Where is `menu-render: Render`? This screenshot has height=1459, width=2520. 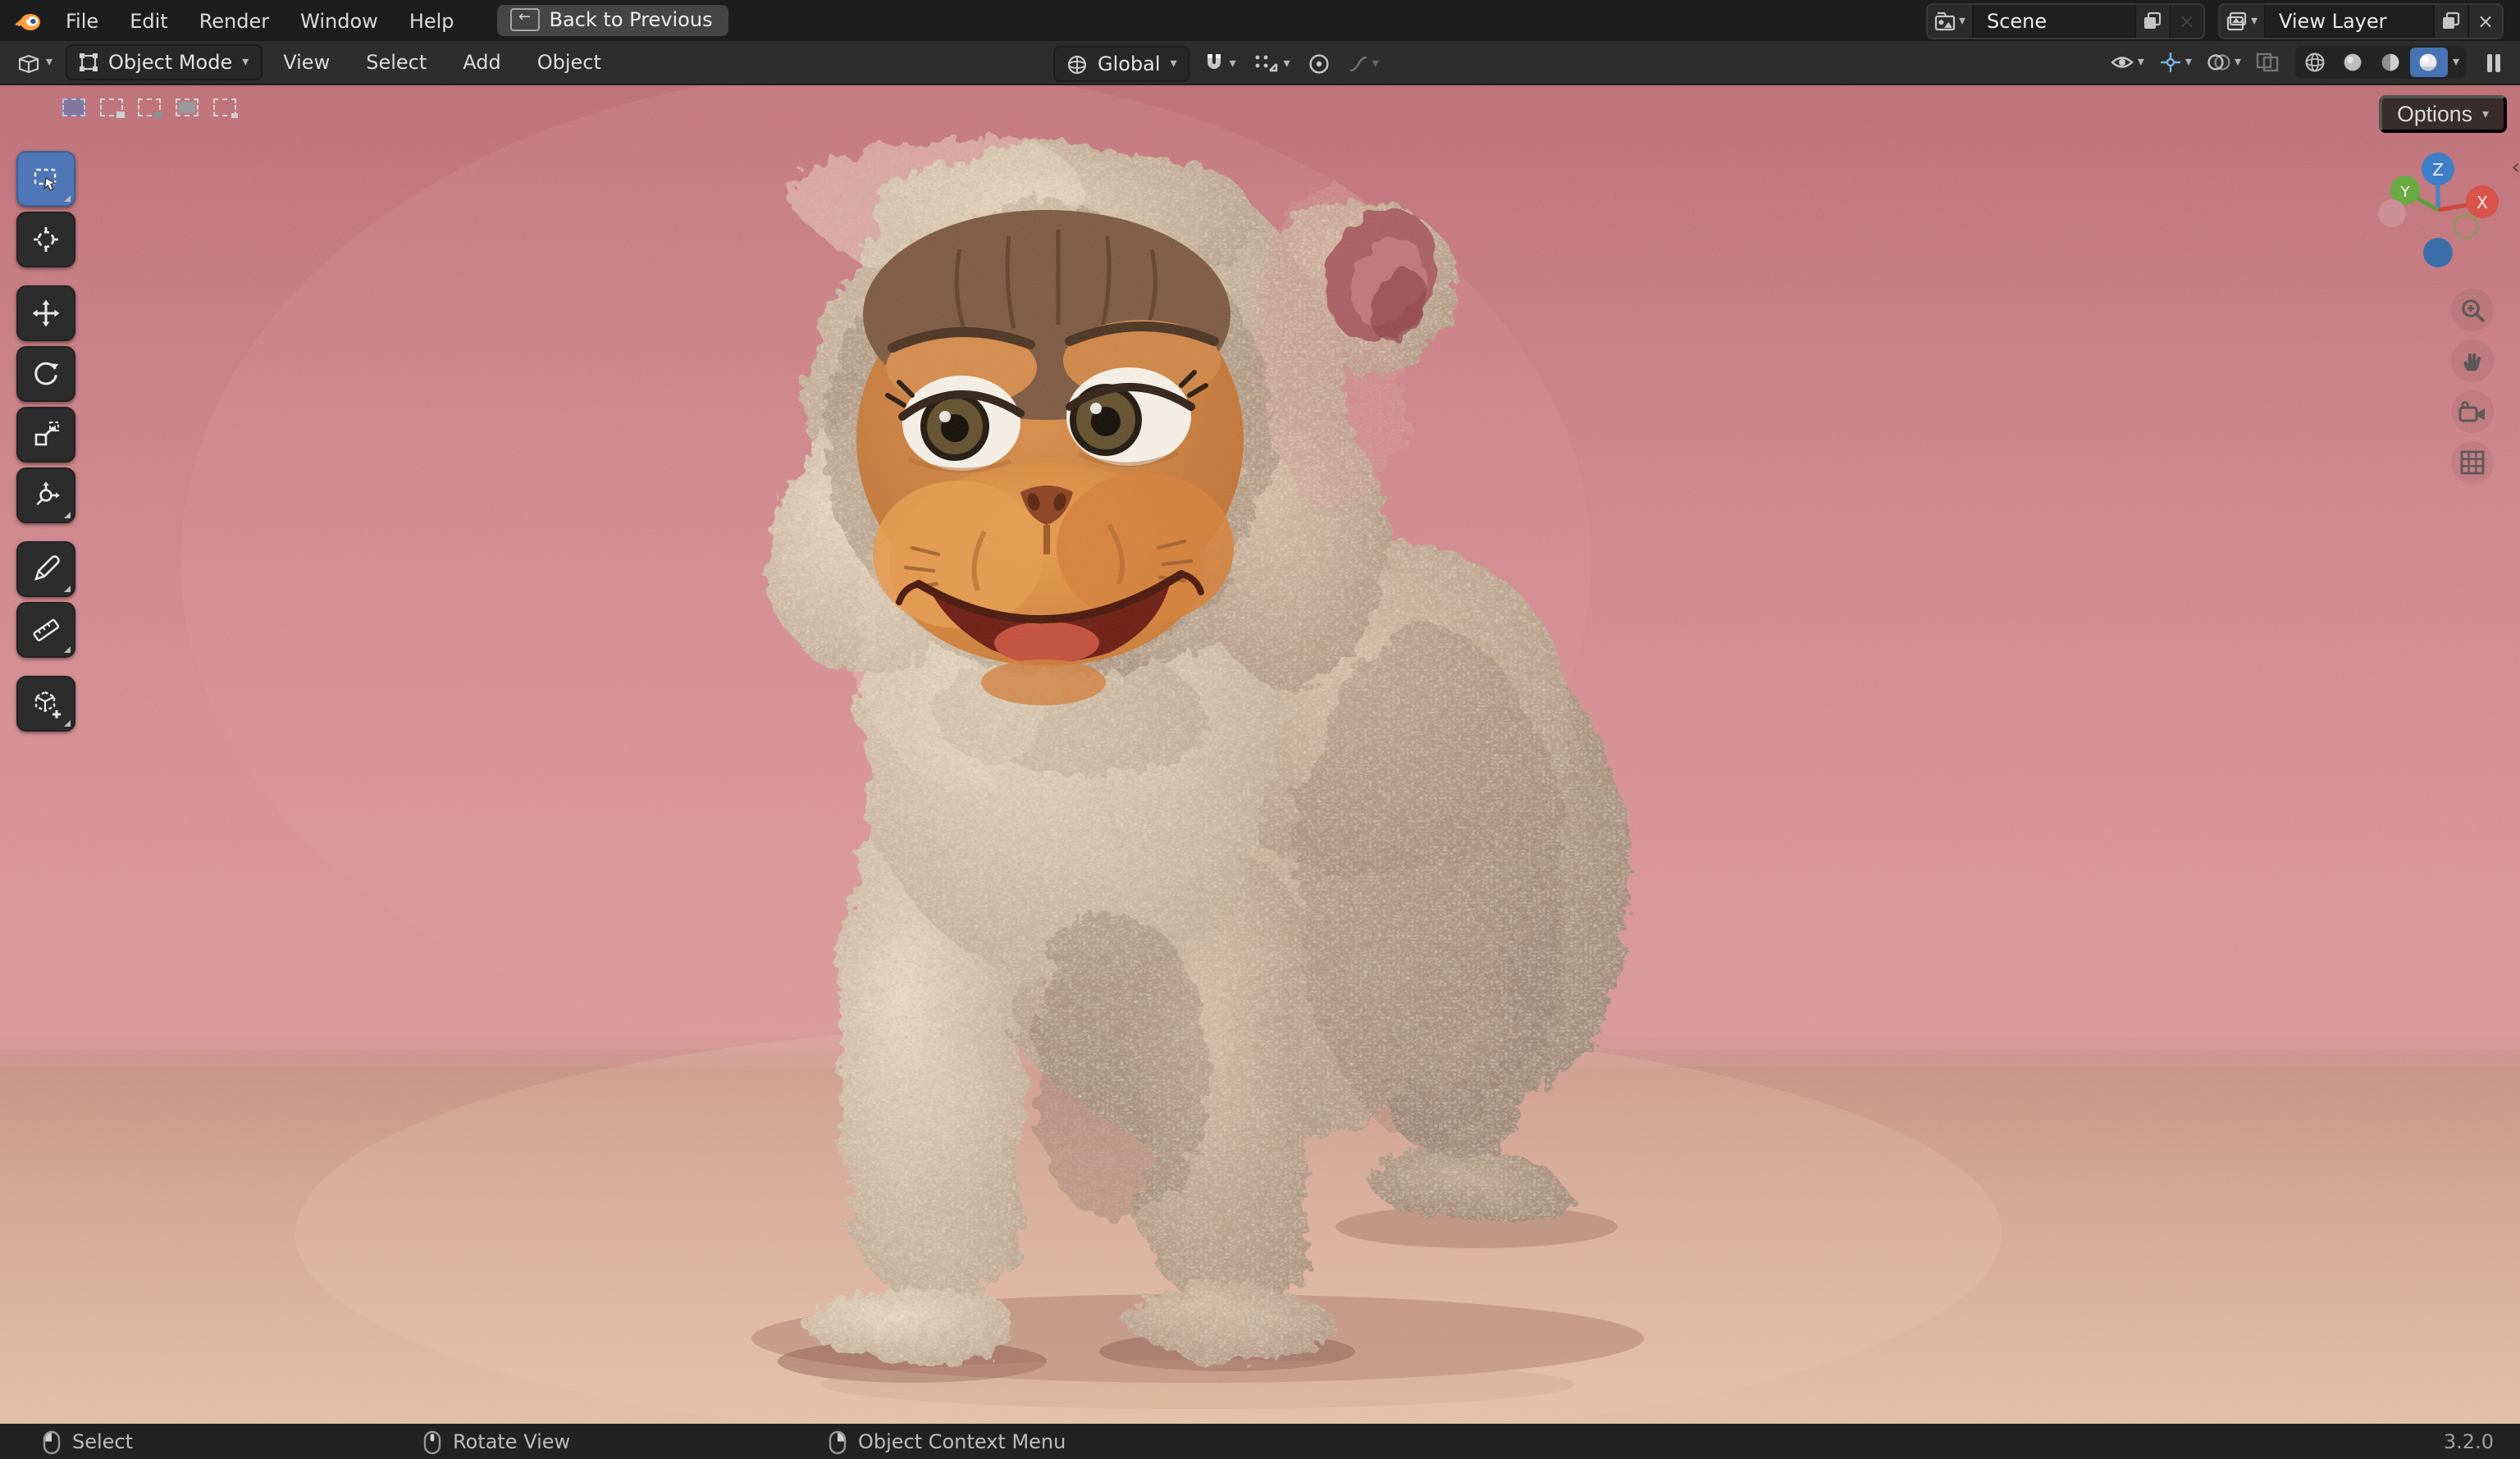
menu-render: Render is located at coordinates (234, 20).